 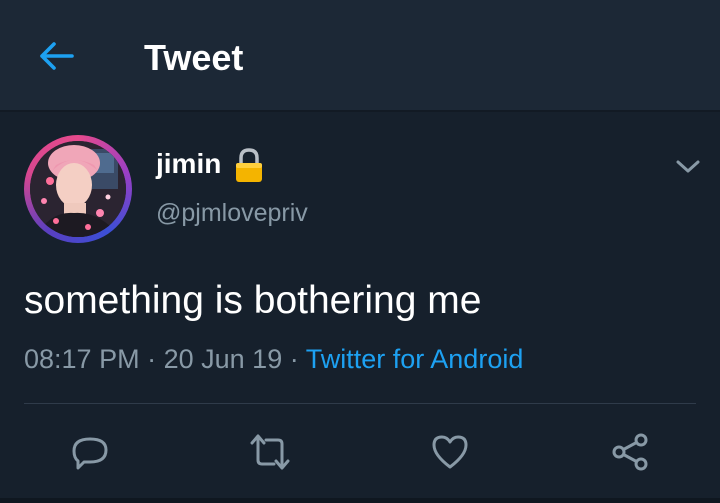 I want to click on heart-icon, so click(x=450, y=452).